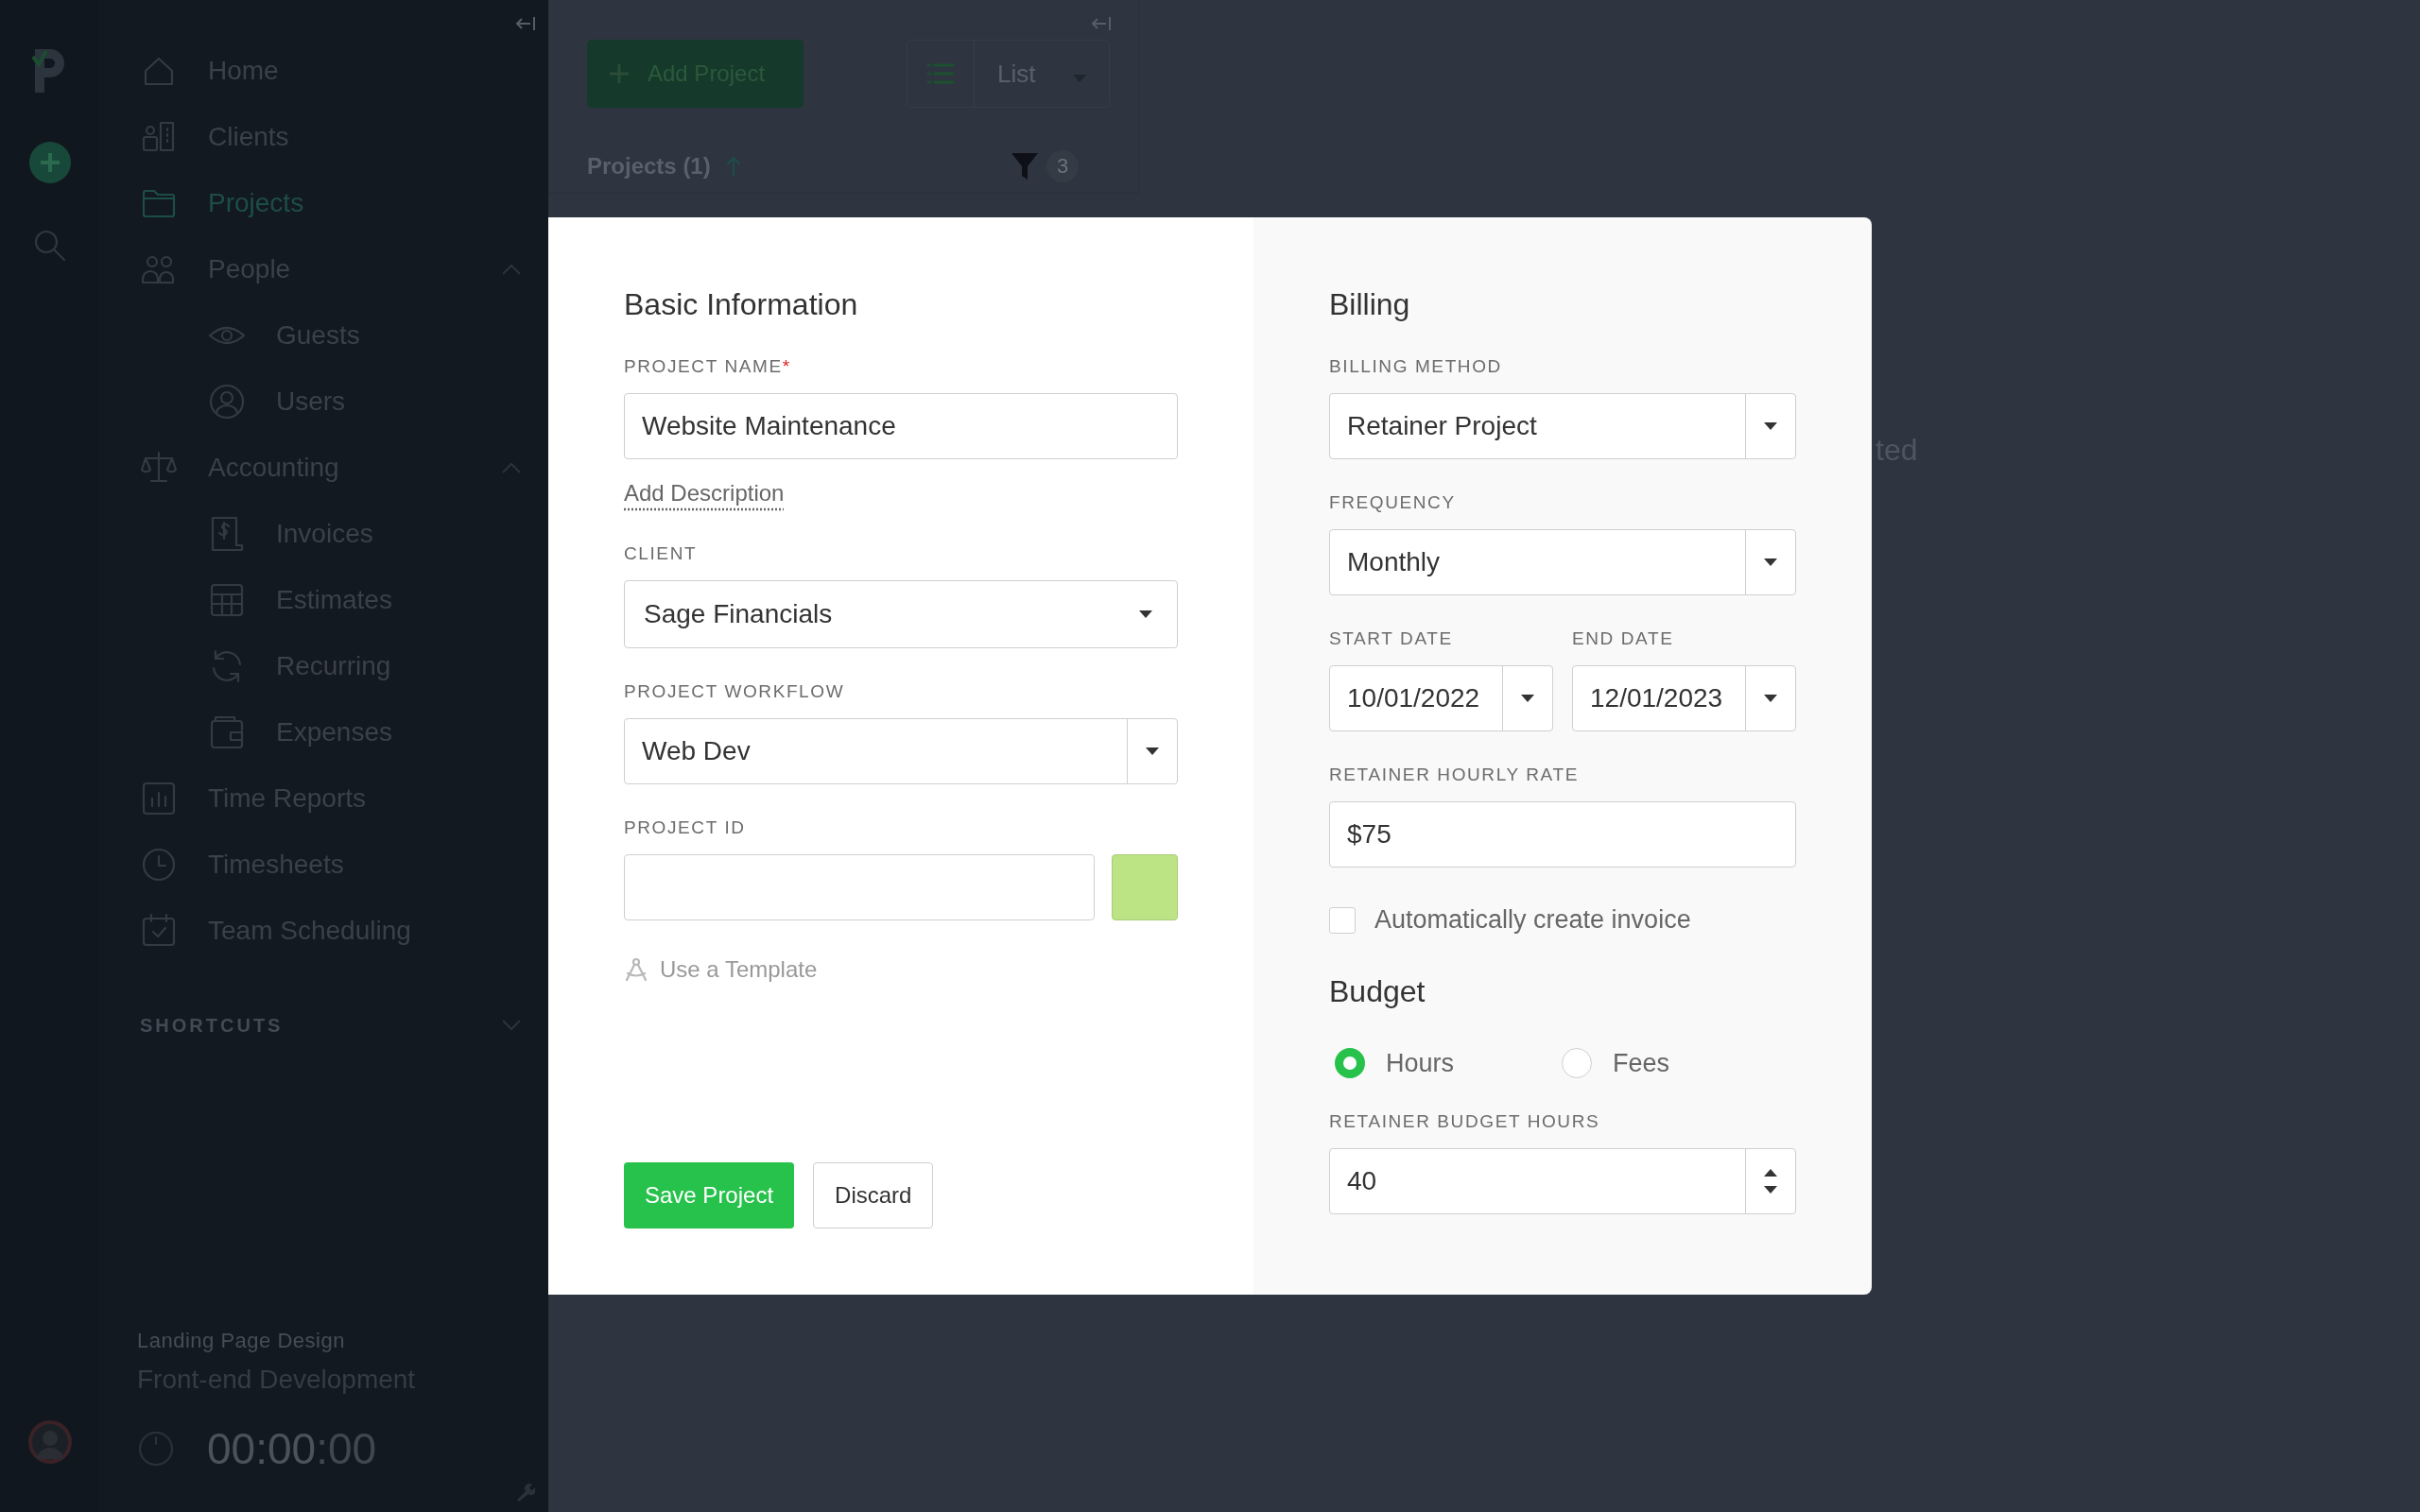  What do you see at coordinates (901, 614) in the screenshot?
I see `client-dropdown: Sage Financials` at bounding box center [901, 614].